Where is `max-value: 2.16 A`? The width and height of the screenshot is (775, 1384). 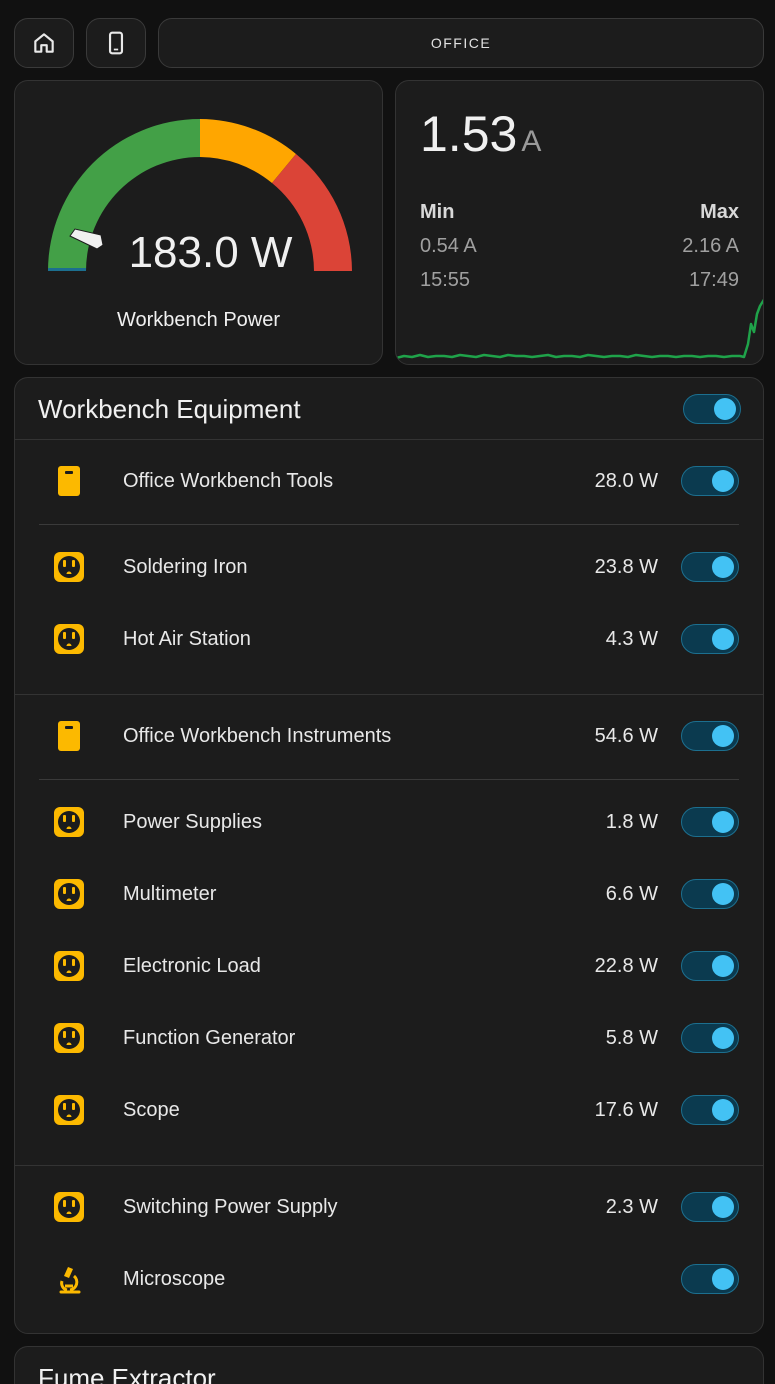
max-value: 2.16 A is located at coordinates (710, 246).